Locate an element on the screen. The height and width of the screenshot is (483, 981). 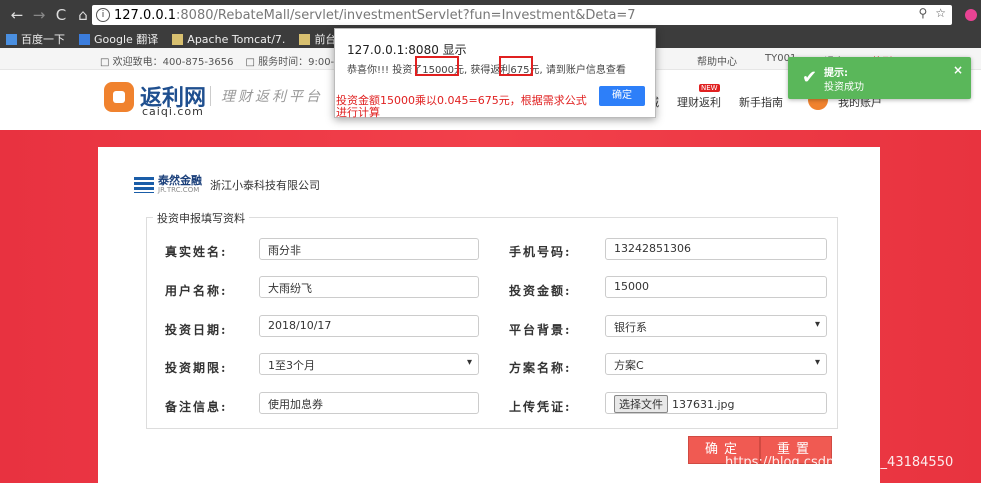
back-icon: ← is located at coordinates (17, 15).